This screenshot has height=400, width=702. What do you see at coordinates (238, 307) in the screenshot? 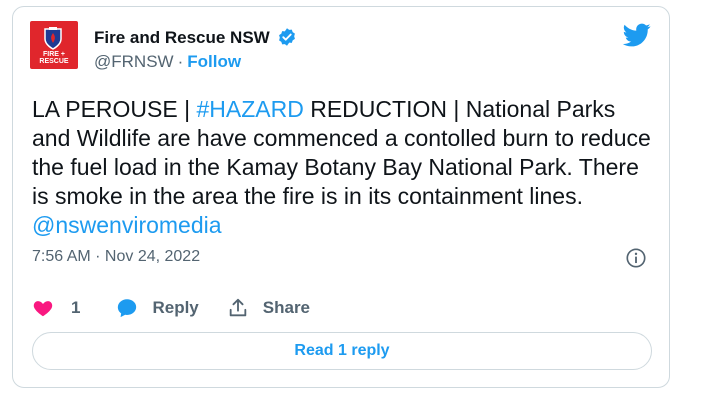
I see `share-icon` at bounding box center [238, 307].